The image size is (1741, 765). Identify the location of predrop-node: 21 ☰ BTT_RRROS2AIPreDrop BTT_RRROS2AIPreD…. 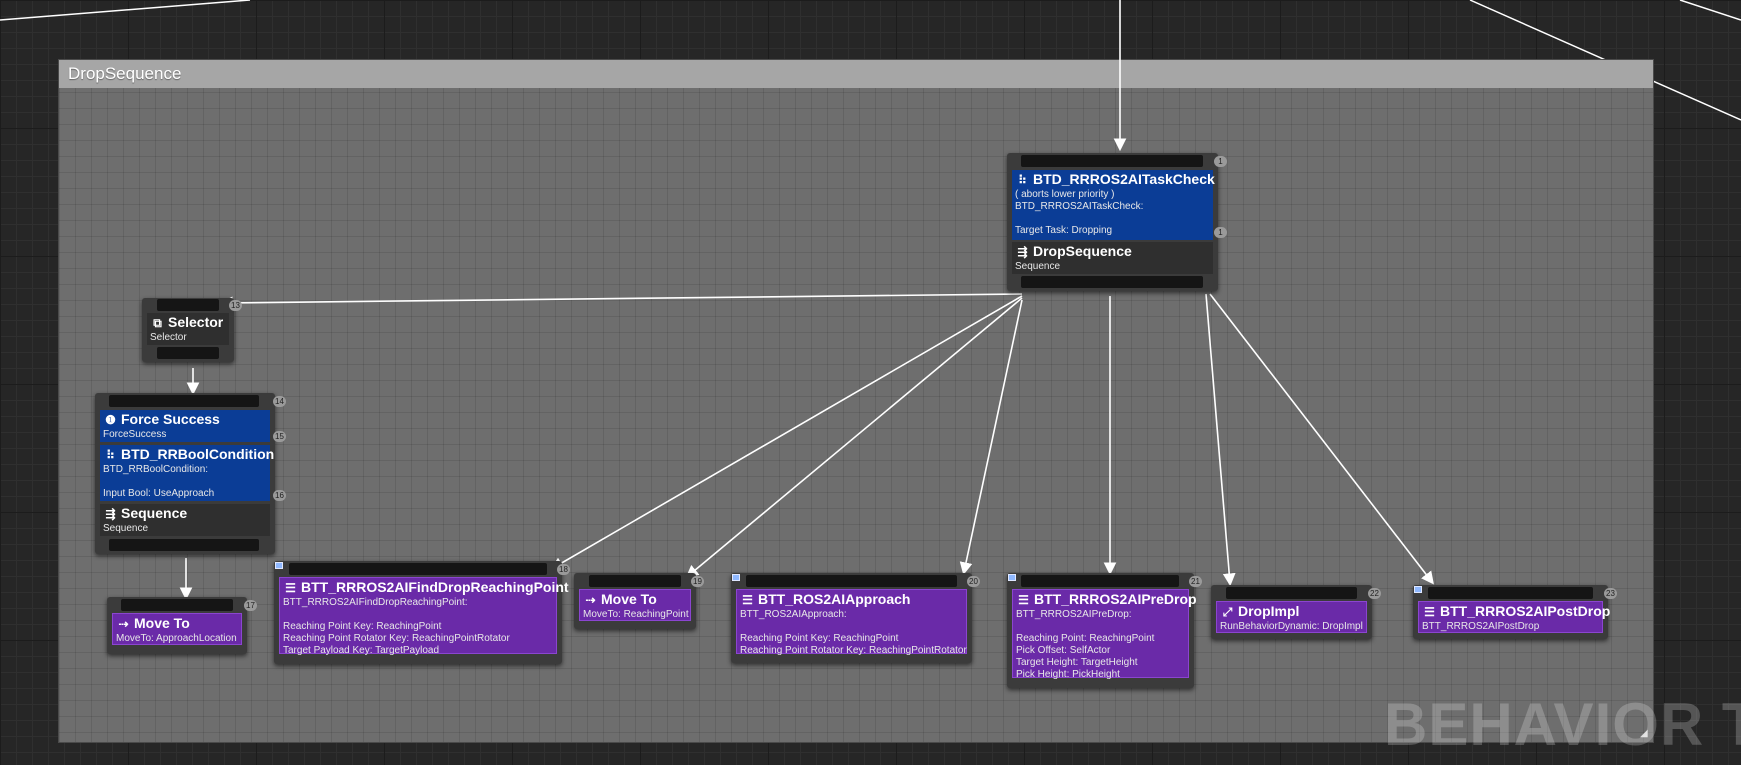
(1104, 630).